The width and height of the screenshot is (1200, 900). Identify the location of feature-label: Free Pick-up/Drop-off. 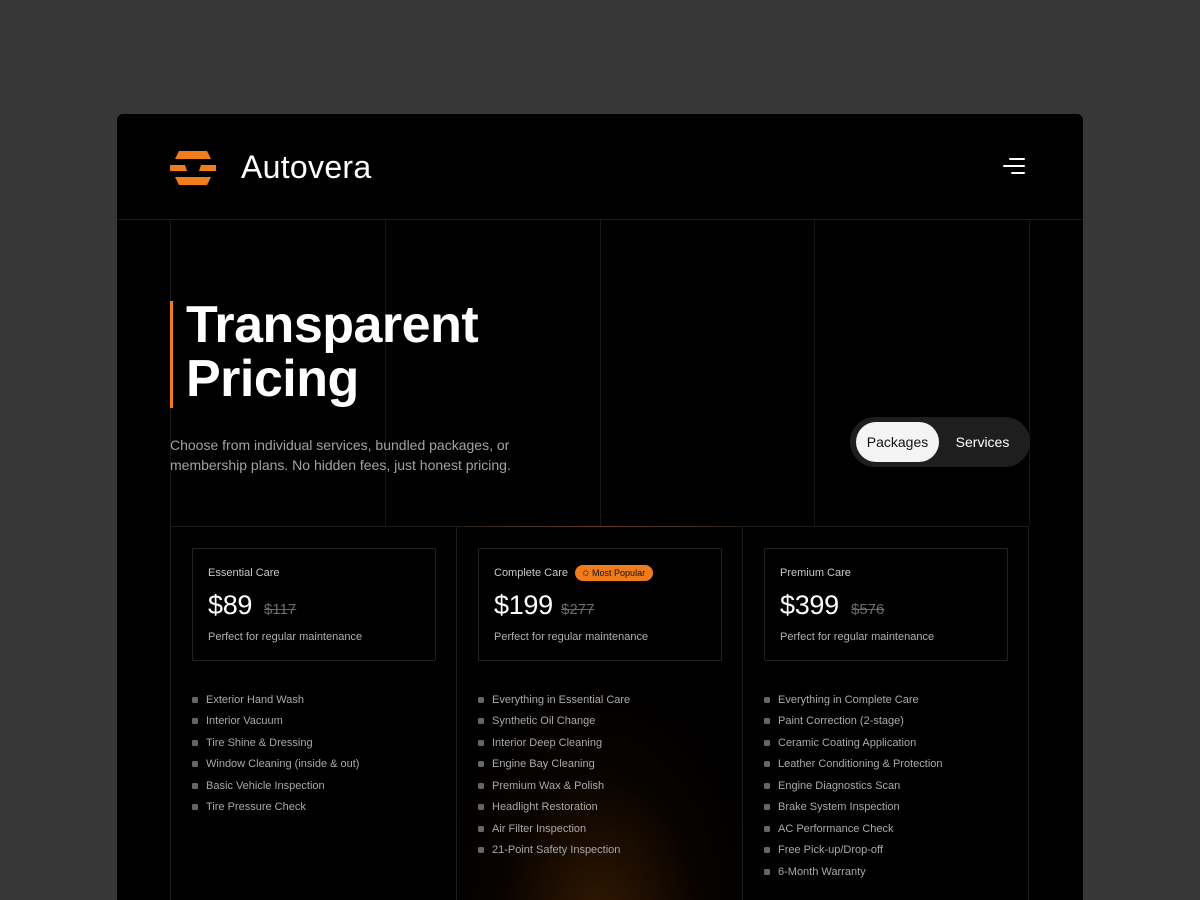
(830, 850).